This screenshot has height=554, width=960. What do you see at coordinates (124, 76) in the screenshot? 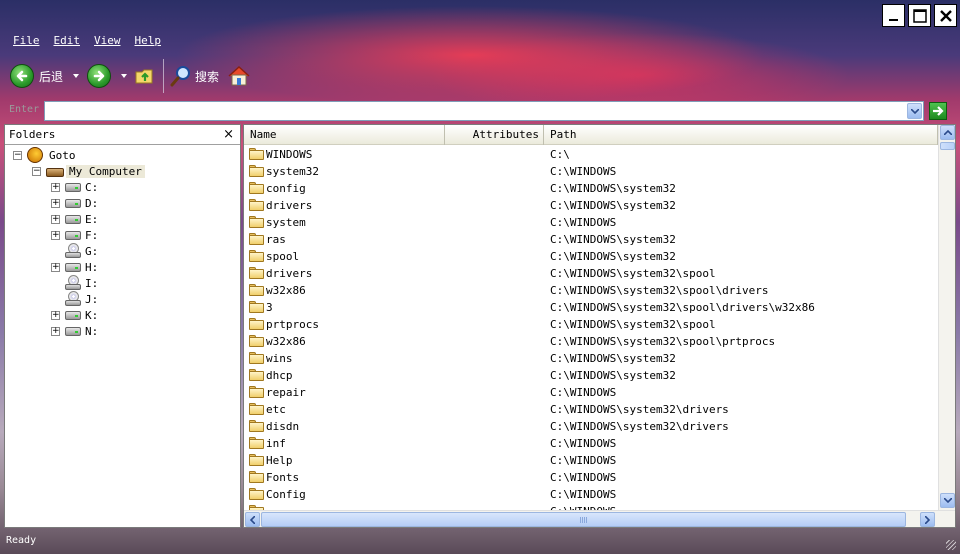
I see `forward-dropdown-icon` at bounding box center [124, 76].